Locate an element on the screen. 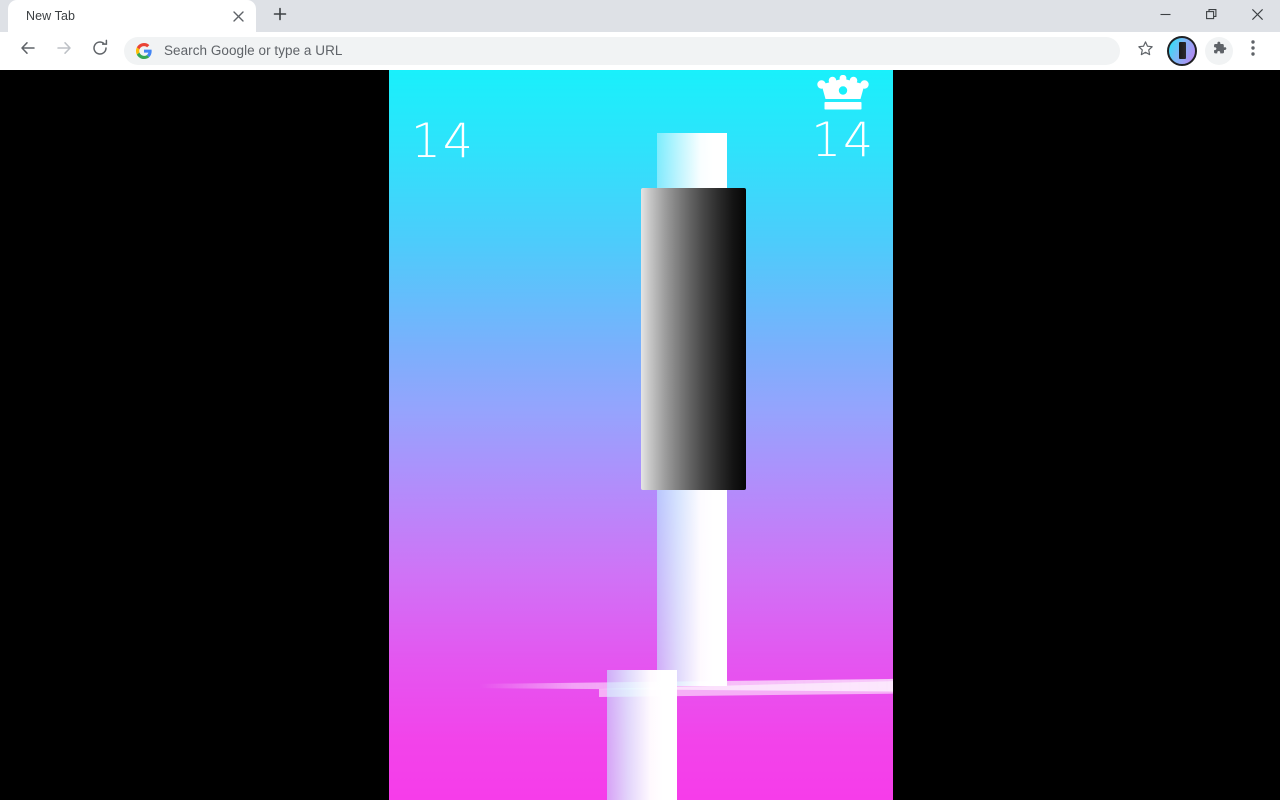 This screenshot has width=1280, height=800. plus-icon is located at coordinates (280, 16).